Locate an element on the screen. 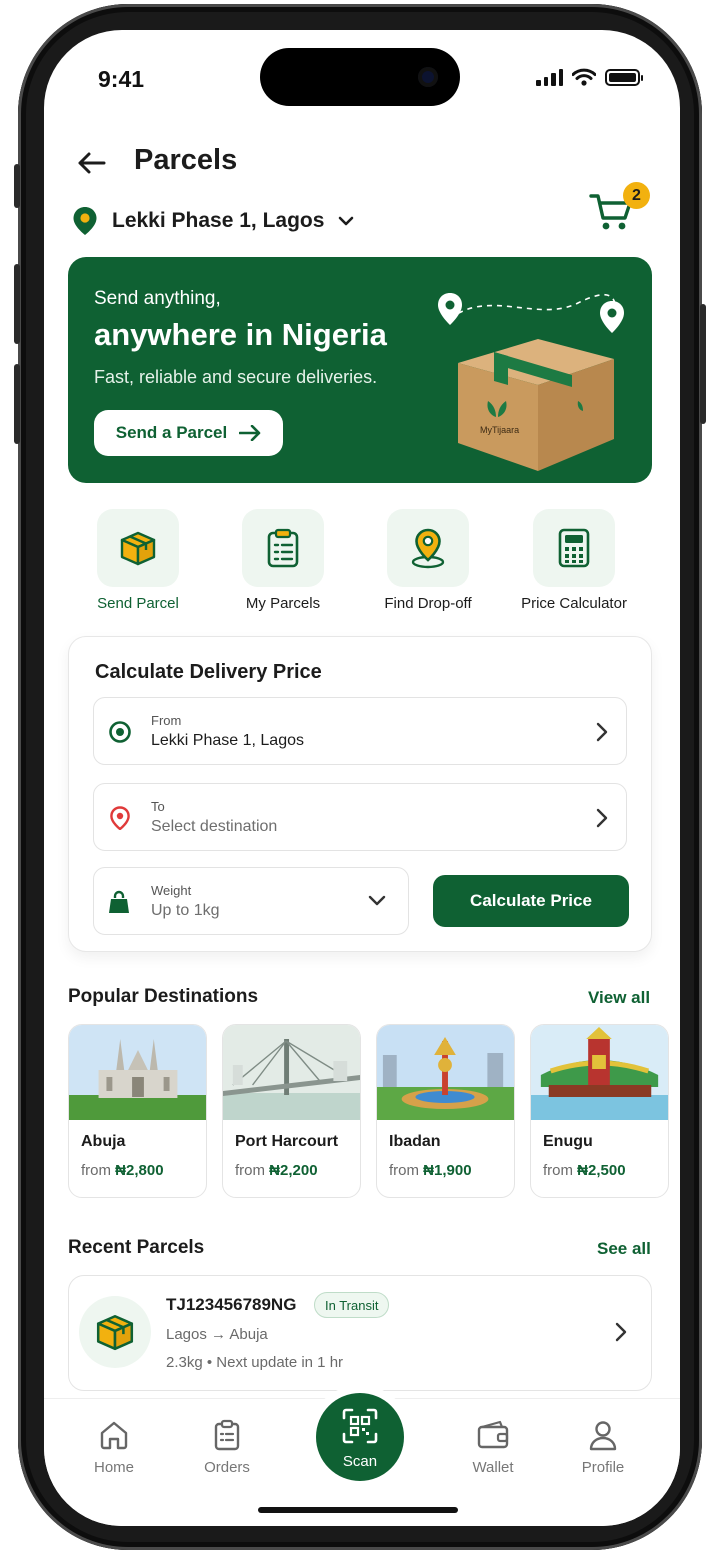 Image resolution: width=720 pixels, height=1556 pixels. home-icon is located at coordinates (114, 1435).